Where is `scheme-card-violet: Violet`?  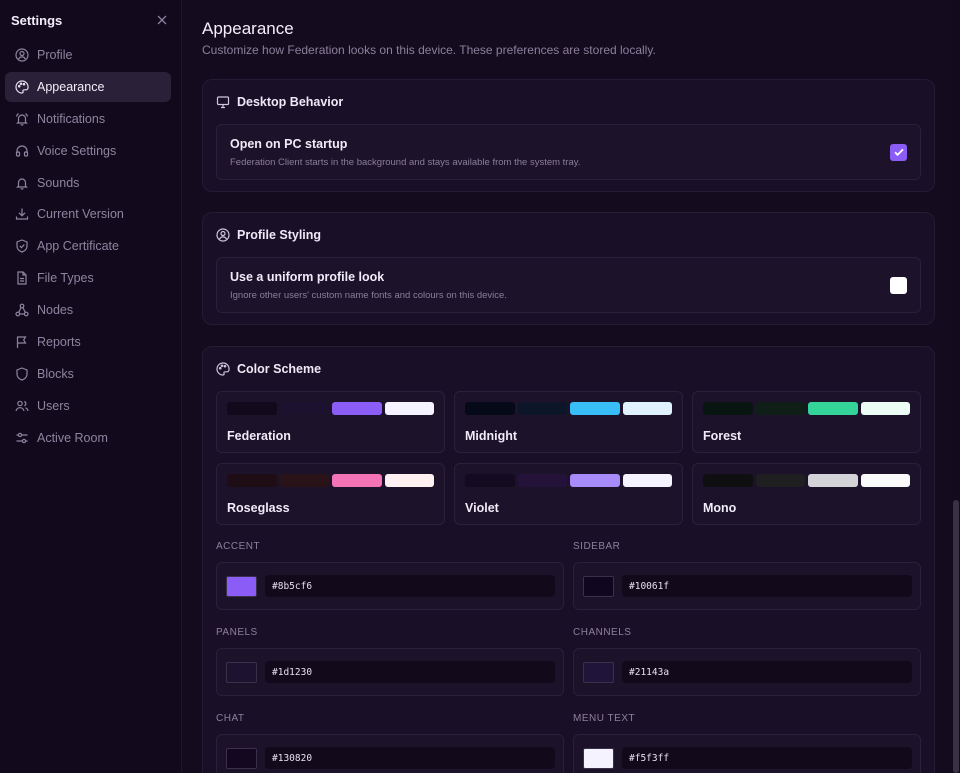
scheme-card-violet: Violet is located at coordinates (568, 494).